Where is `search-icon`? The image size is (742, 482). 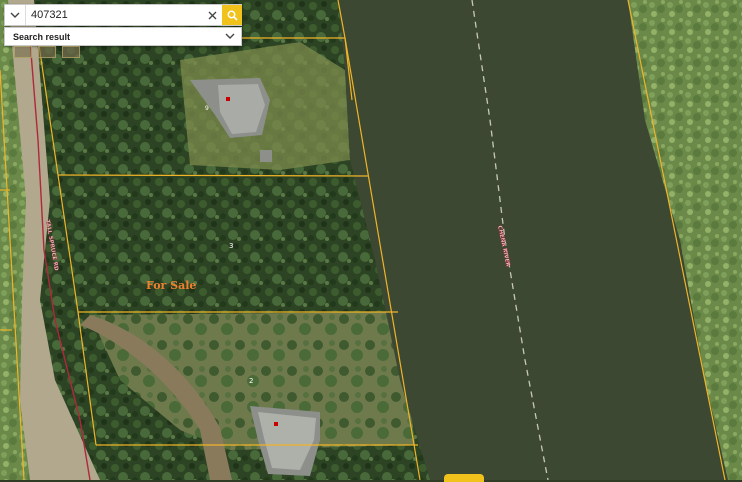 search-icon is located at coordinates (232, 15).